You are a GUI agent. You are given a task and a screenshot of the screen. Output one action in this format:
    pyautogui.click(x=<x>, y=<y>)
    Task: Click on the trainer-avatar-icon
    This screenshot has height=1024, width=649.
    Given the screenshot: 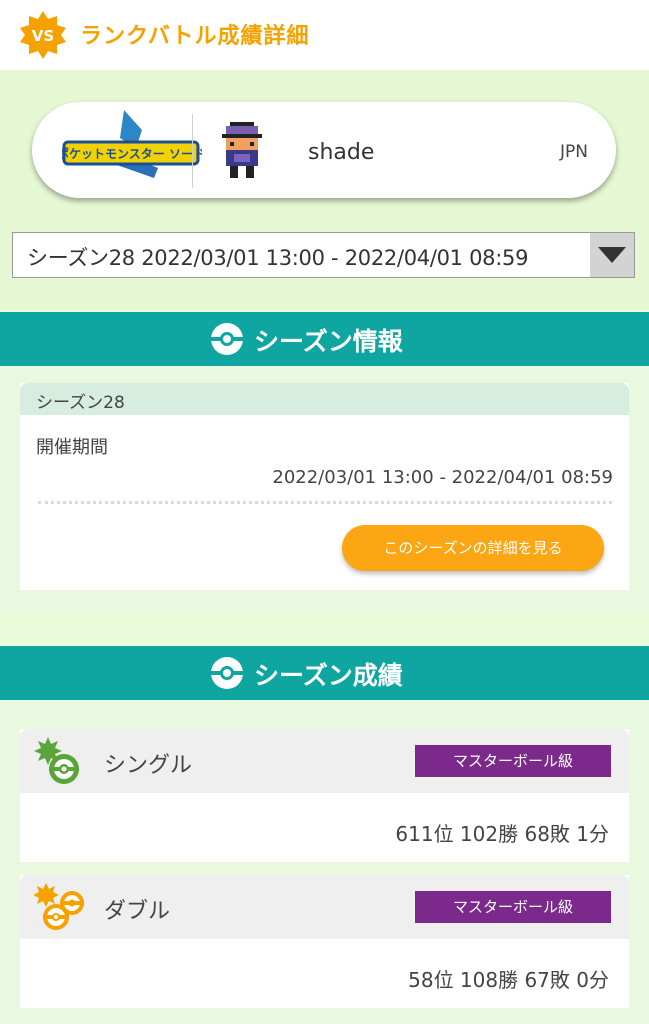 What is the action you would take?
    pyautogui.click(x=242, y=150)
    